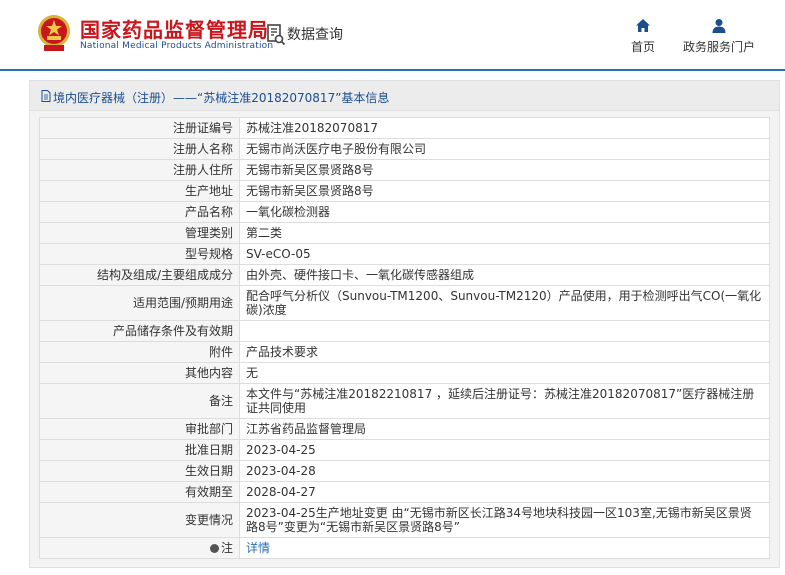  What do you see at coordinates (139, 233) in the screenshot?
I see `field-label: 管理类别` at bounding box center [139, 233].